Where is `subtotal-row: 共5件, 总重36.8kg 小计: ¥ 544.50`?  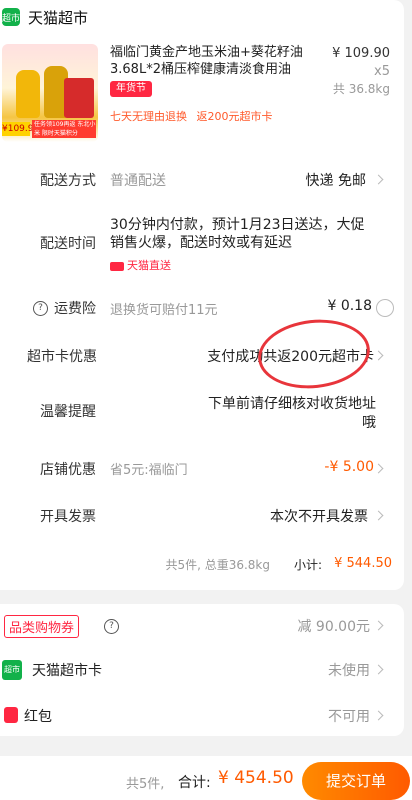 subtotal-row: 共5件, 总重36.8kg 小计: ¥ 544.50 is located at coordinates (202, 565).